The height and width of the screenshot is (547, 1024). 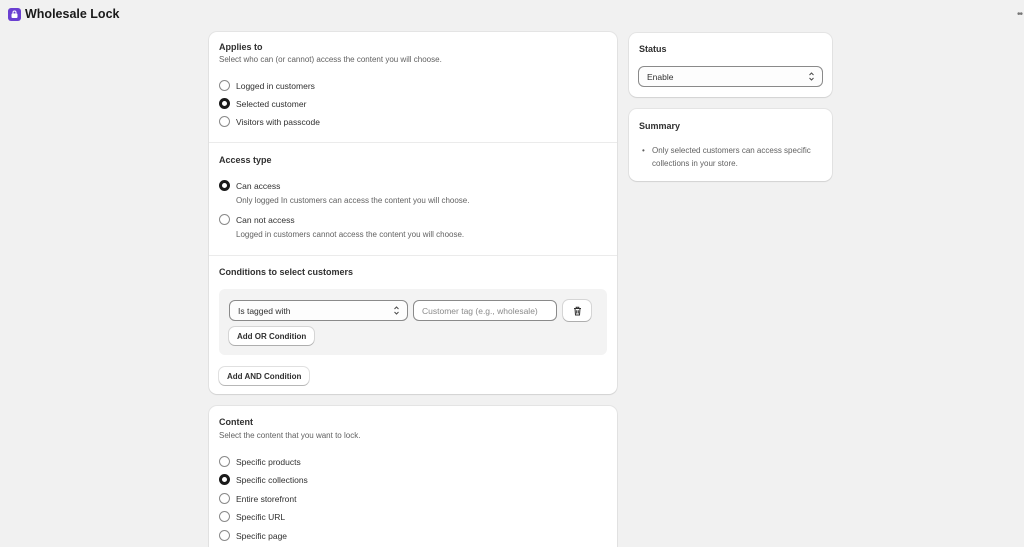 What do you see at coordinates (271, 103) in the screenshot?
I see `radio-label: Selected customer` at bounding box center [271, 103].